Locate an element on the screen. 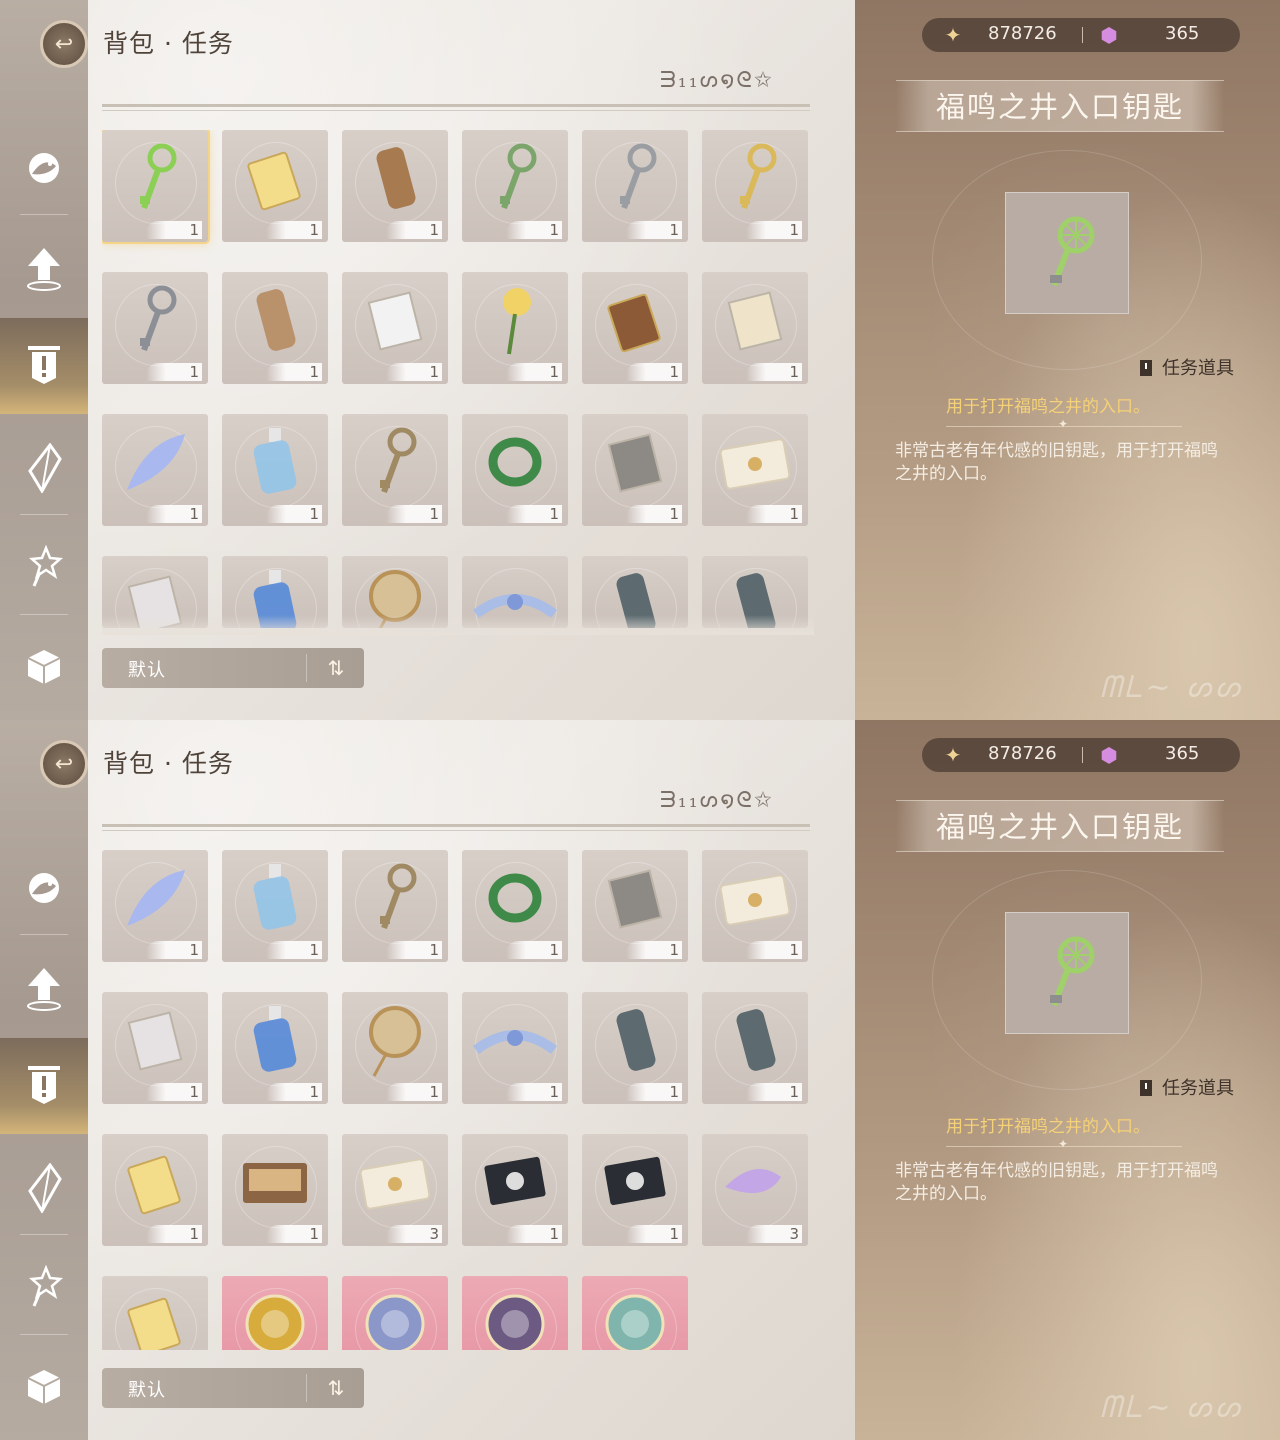 The image size is (1280, 1440). item-type: 任务道具 is located at coordinates (1187, 367).